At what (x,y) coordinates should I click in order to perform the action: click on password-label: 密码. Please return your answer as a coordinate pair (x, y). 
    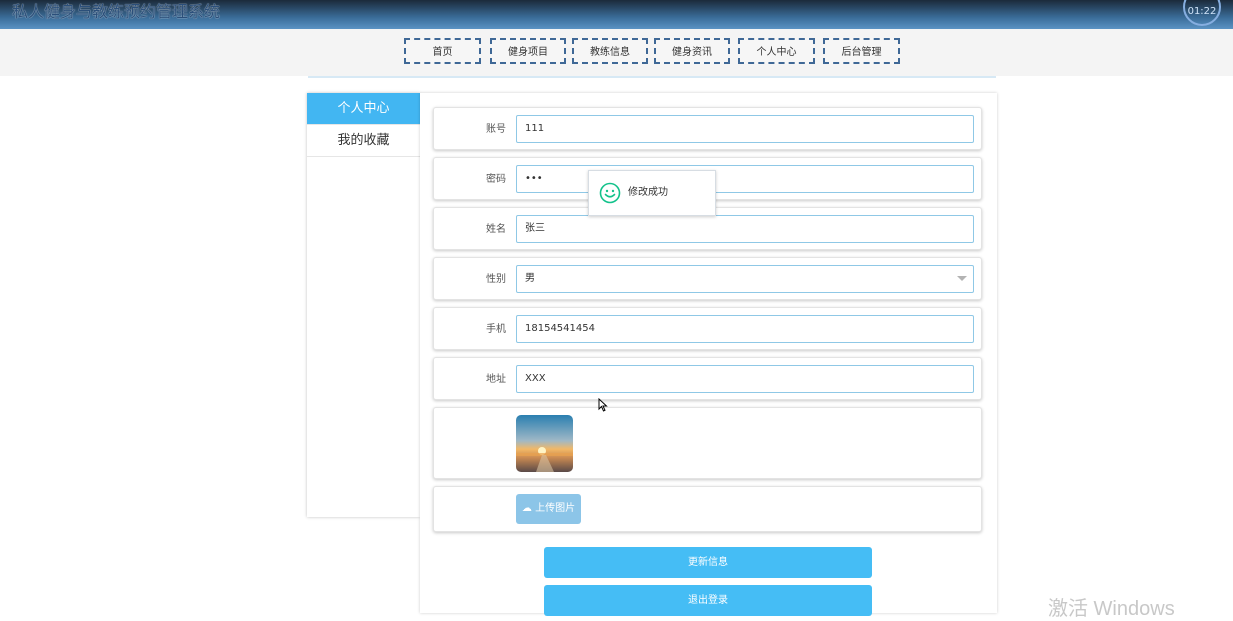
    Looking at the image, I should click on (496, 179).